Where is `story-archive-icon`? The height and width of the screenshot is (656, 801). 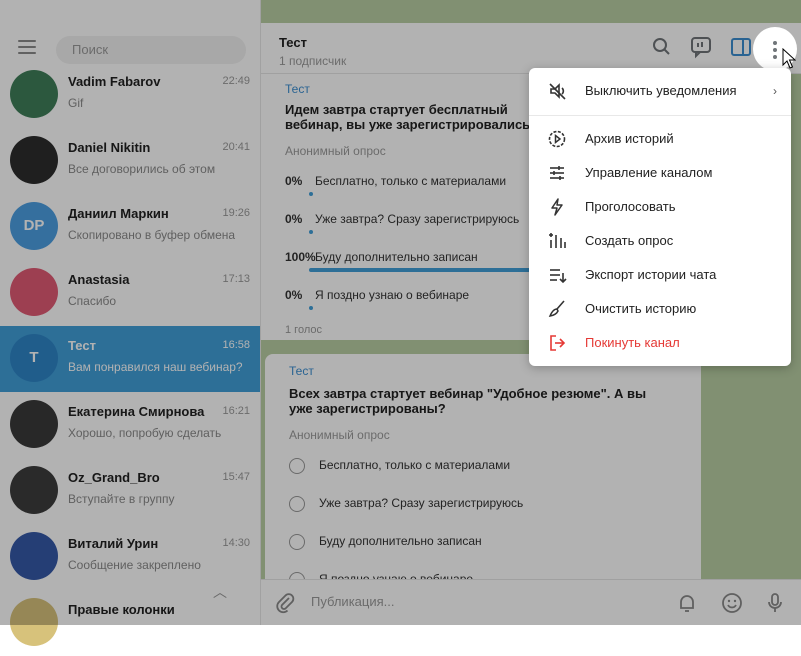
story-archive-icon is located at coordinates (557, 139).